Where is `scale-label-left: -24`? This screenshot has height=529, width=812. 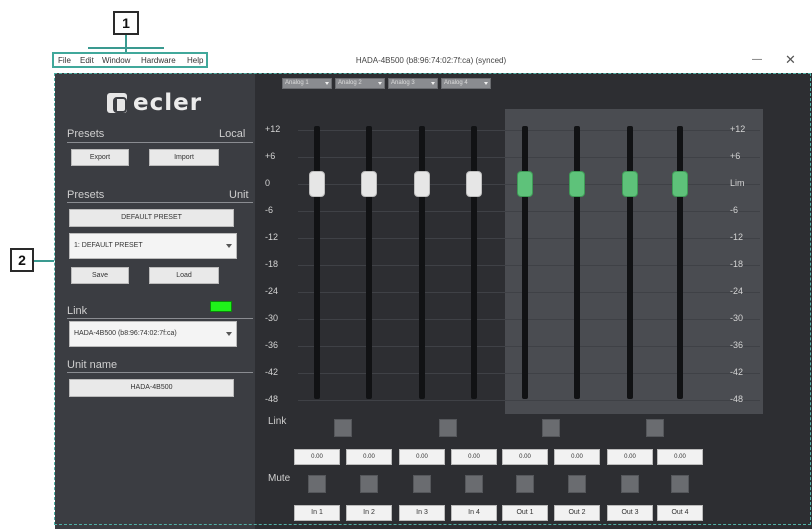 scale-label-left: -24 is located at coordinates (272, 291).